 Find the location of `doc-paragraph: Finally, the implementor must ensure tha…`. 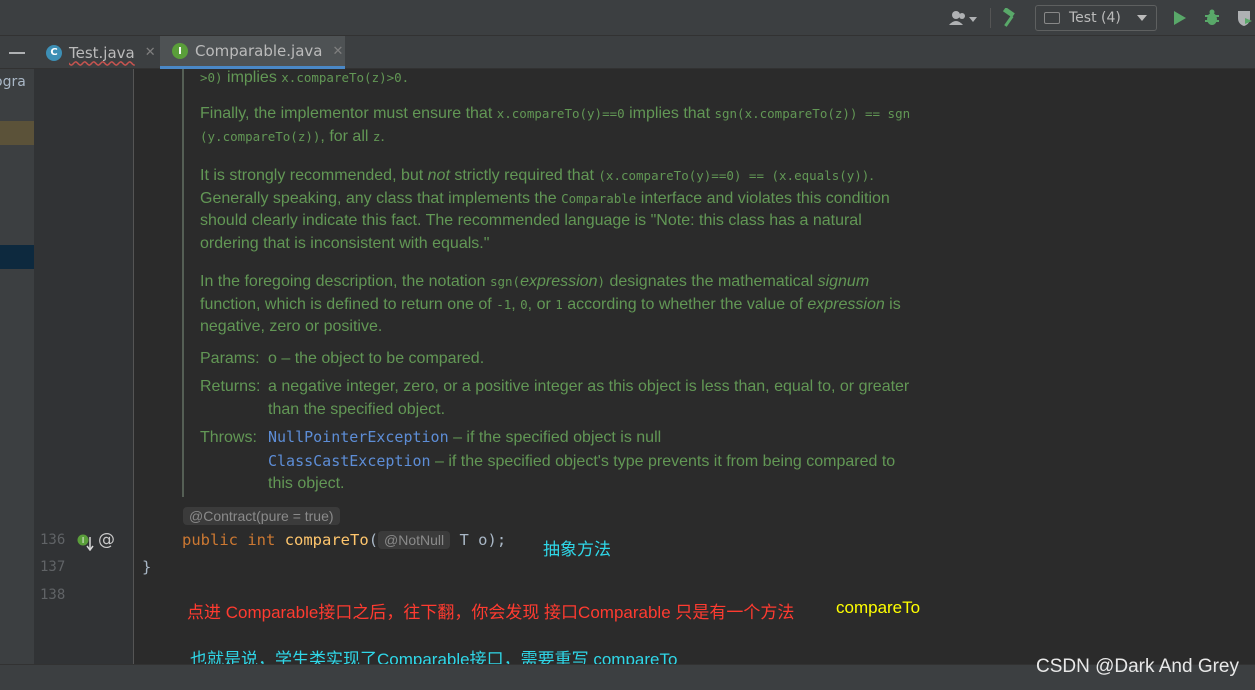

doc-paragraph: Finally, the implementor must ensure tha… is located at coordinates (555, 125).